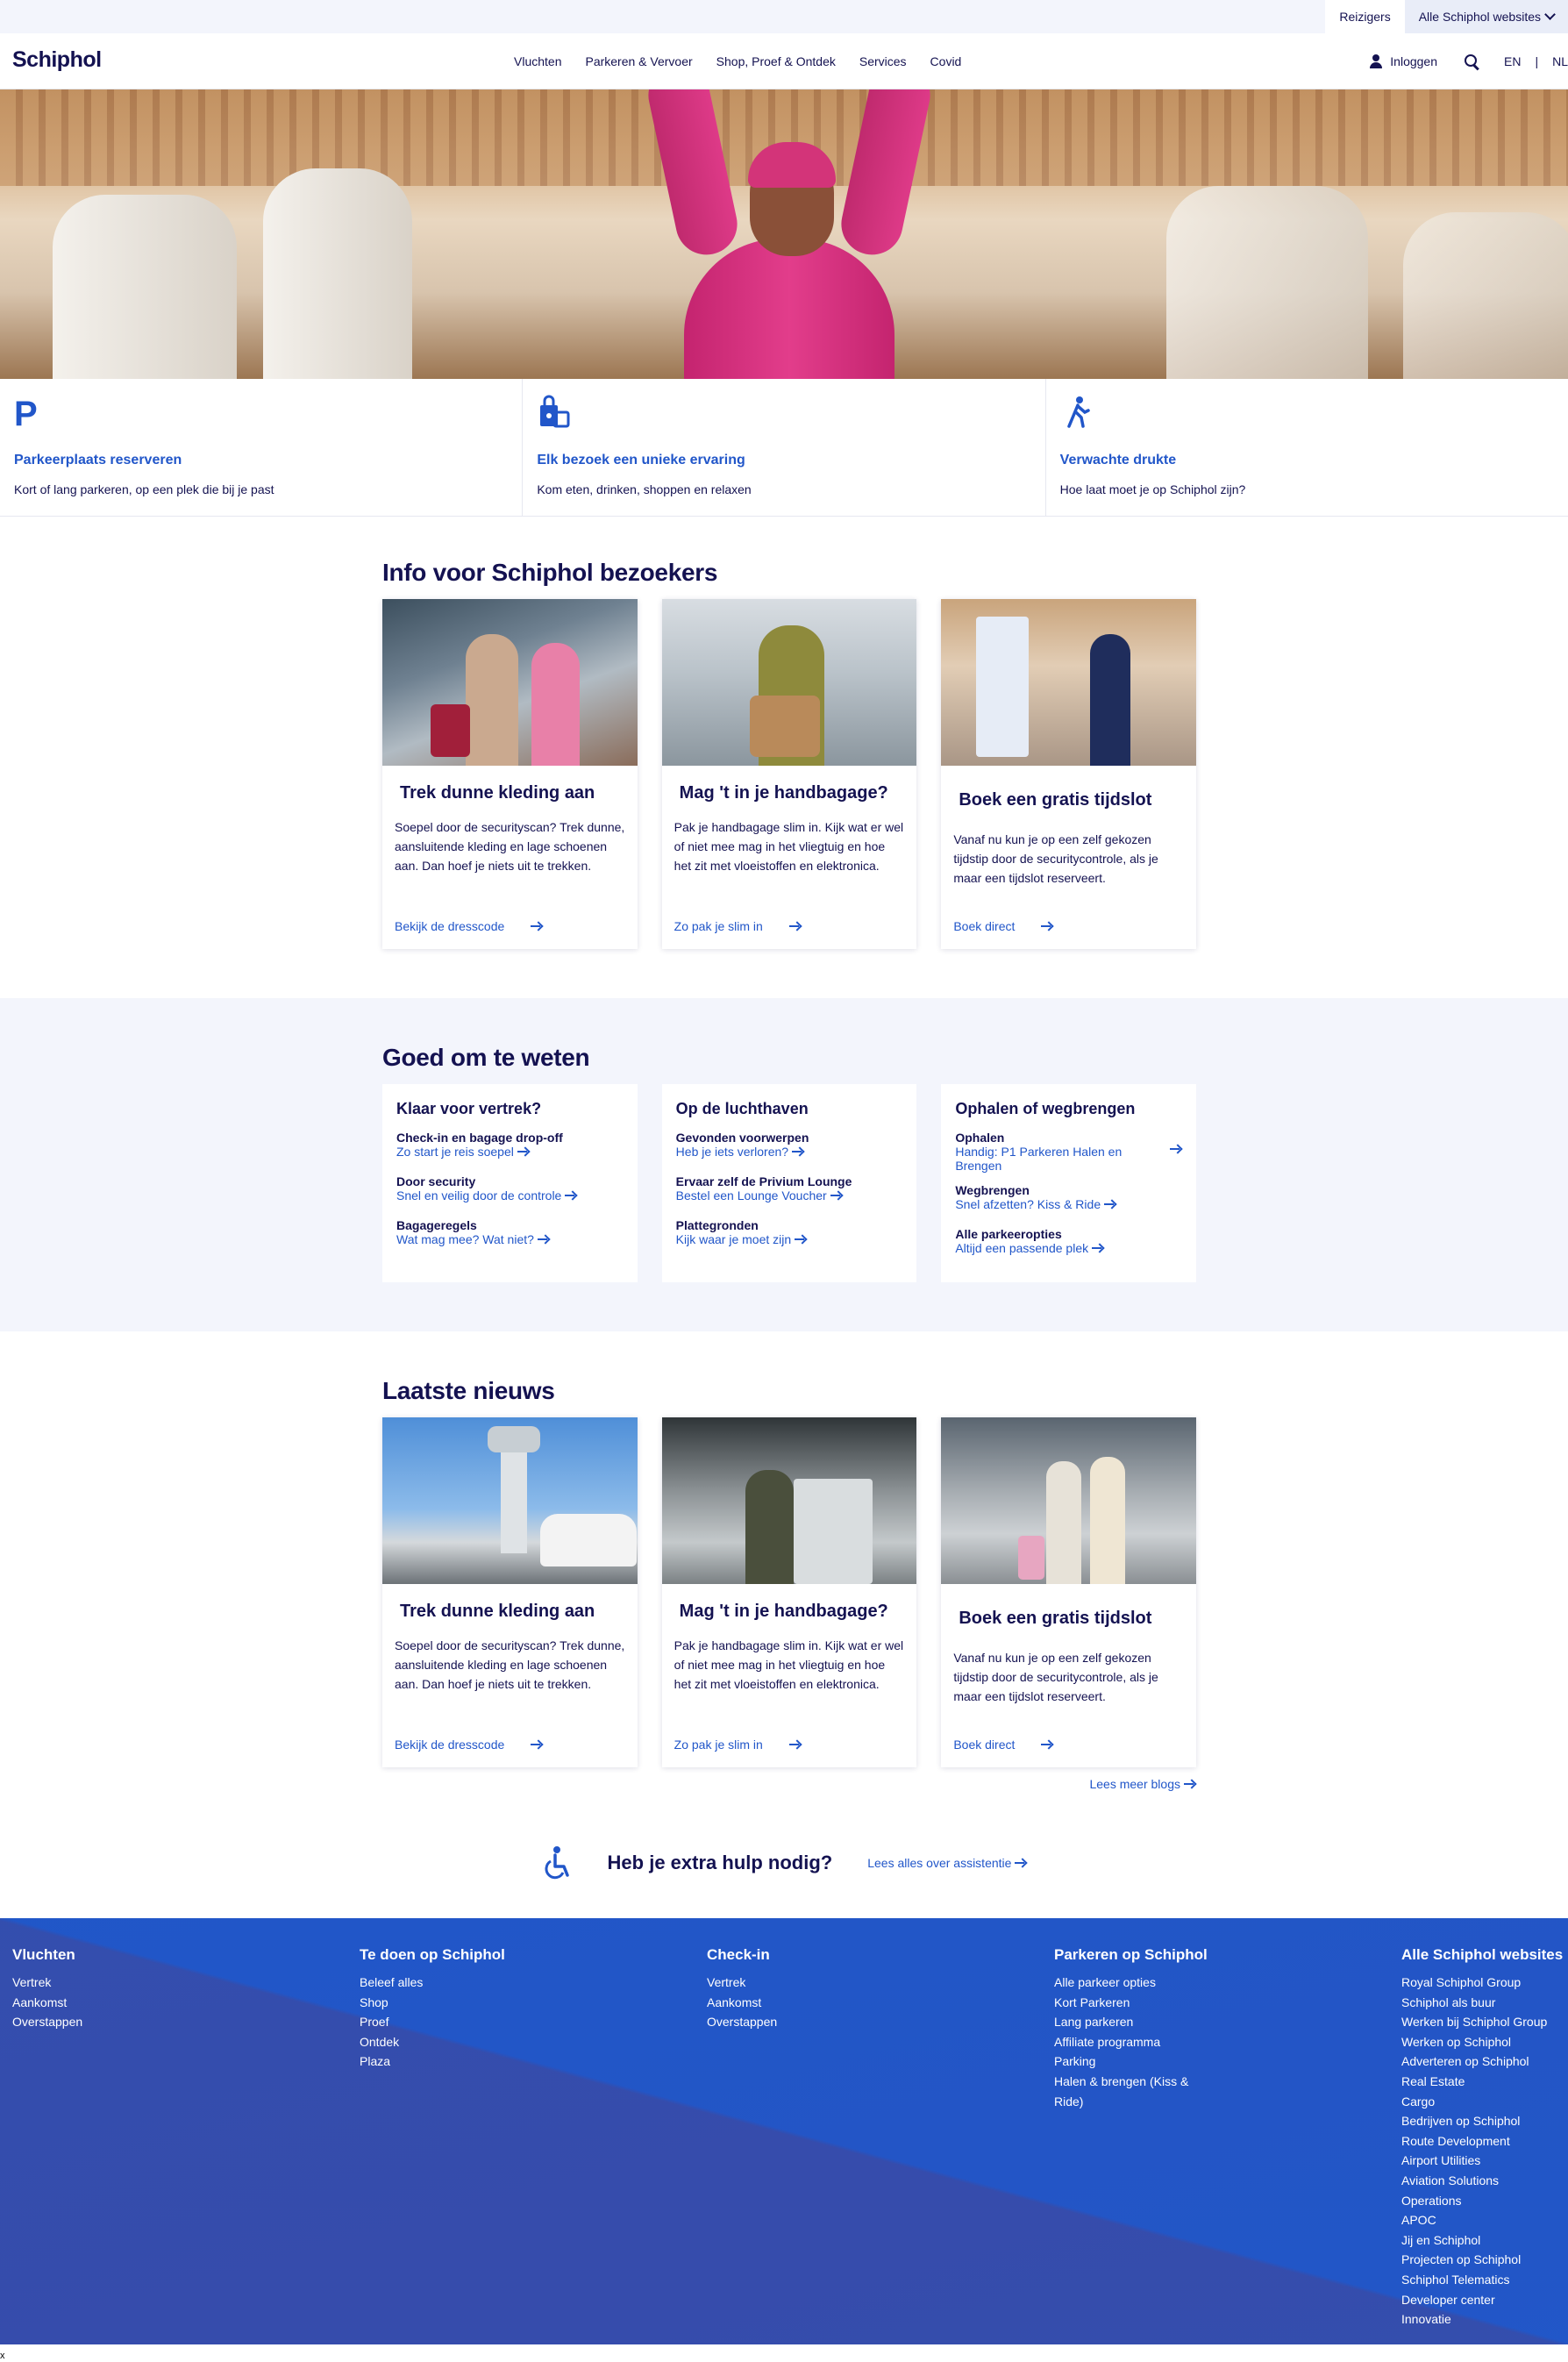 Image resolution: width=1568 pixels, height=2362 pixels. I want to click on lang-nl: NL, so click(1560, 61).